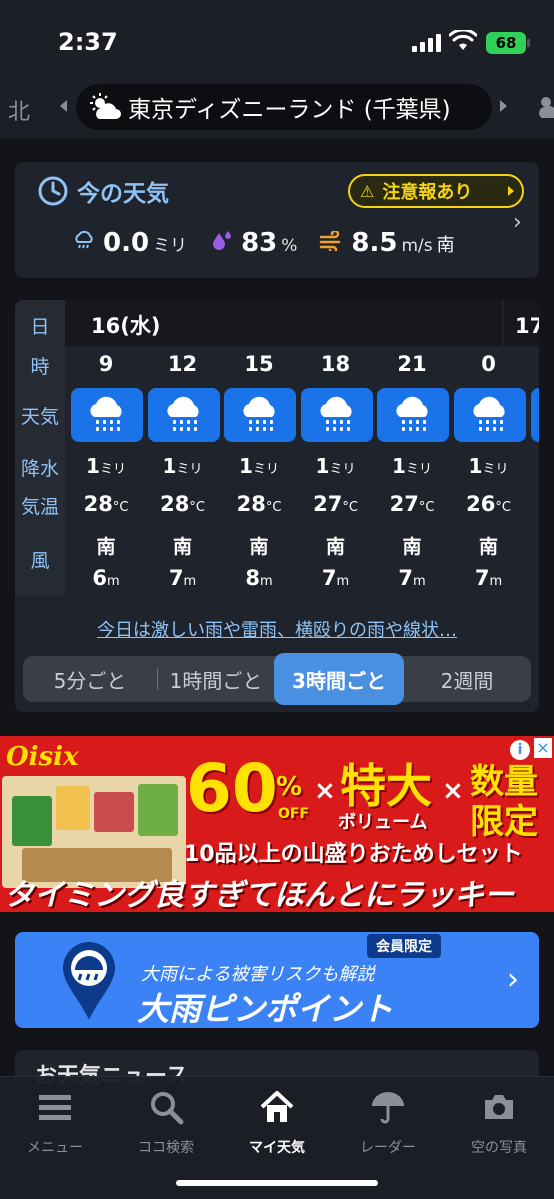 The width and height of the screenshot is (554, 1199). I want to click on rain-banner-title: 大雨ピンポイント, so click(265, 1009).